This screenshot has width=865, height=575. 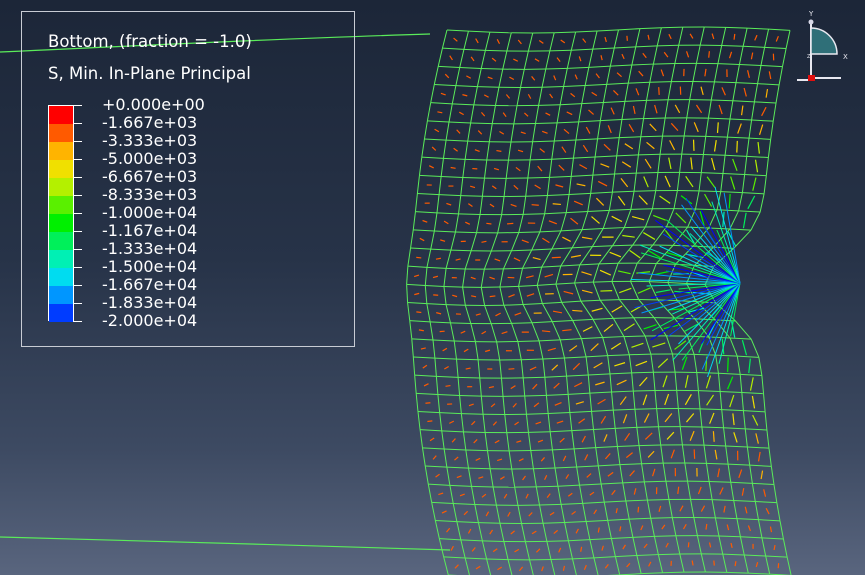 I want to click on legend-color-bar, so click(x=61, y=213).